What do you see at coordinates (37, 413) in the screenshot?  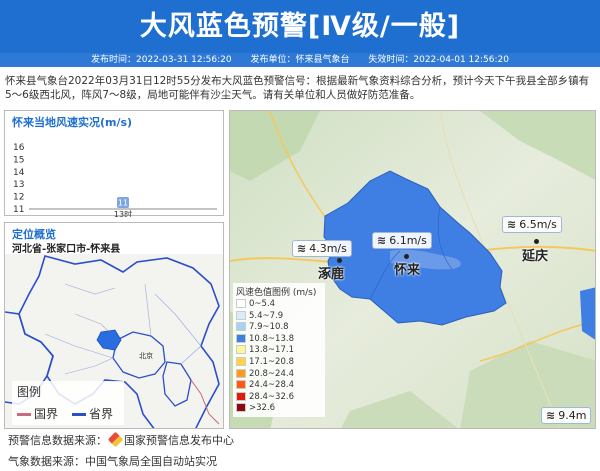 I see `legend-item-national-border: 国界` at bounding box center [37, 413].